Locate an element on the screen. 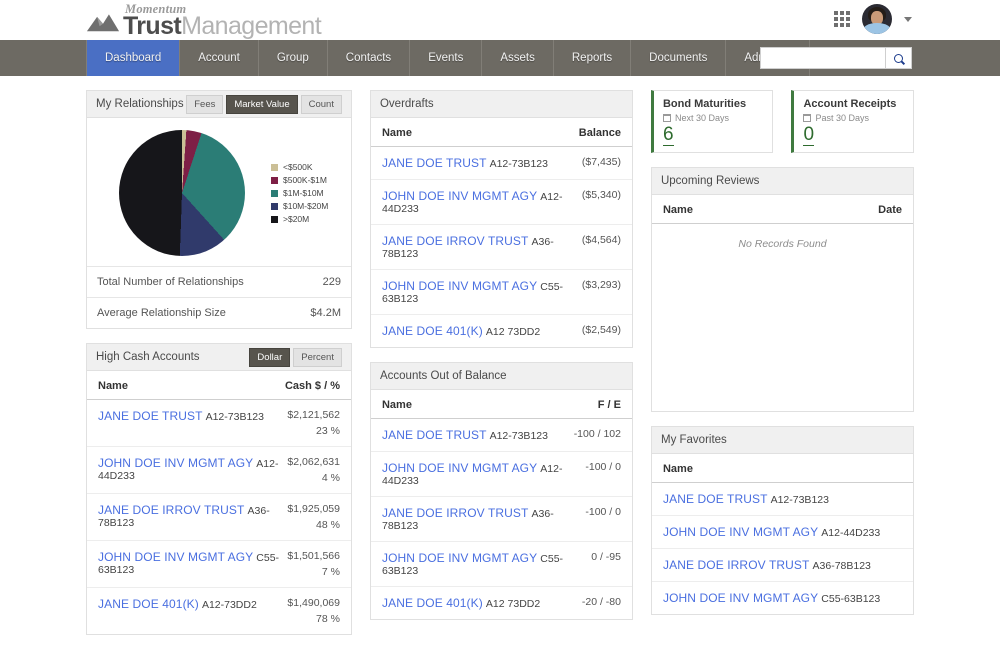 This screenshot has height=660, width=1000. stat-total-relationships: Total Number of Relationships 229 is located at coordinates (219, 281).